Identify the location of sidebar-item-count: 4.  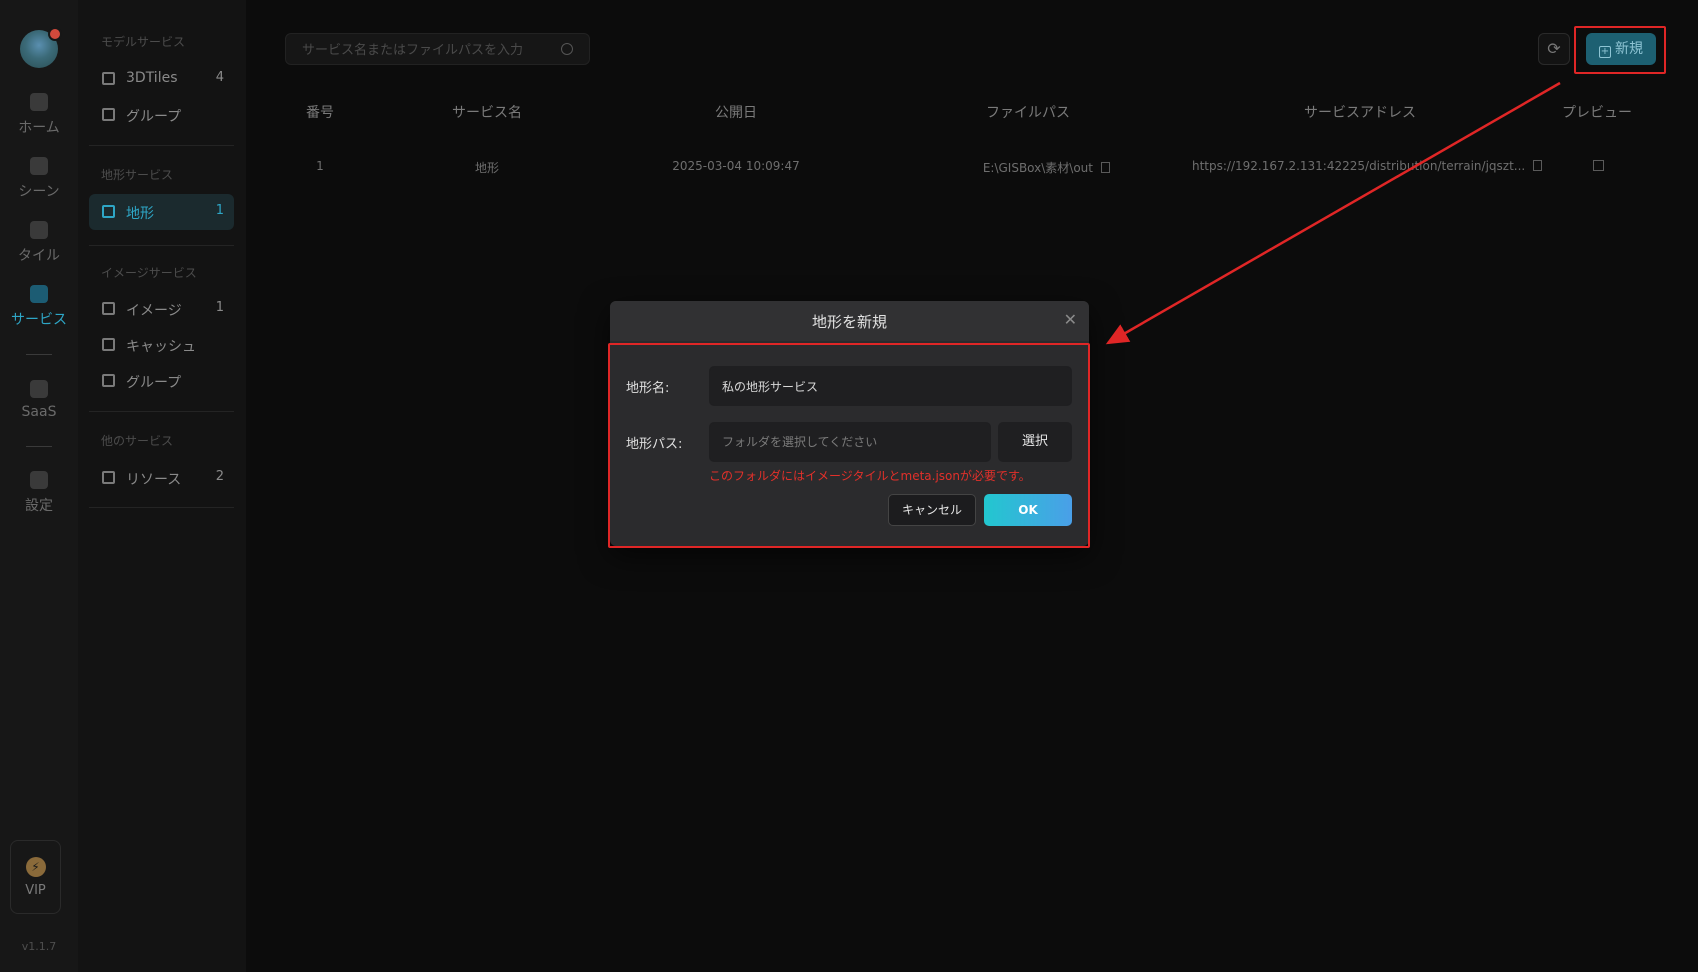
(219, 77).